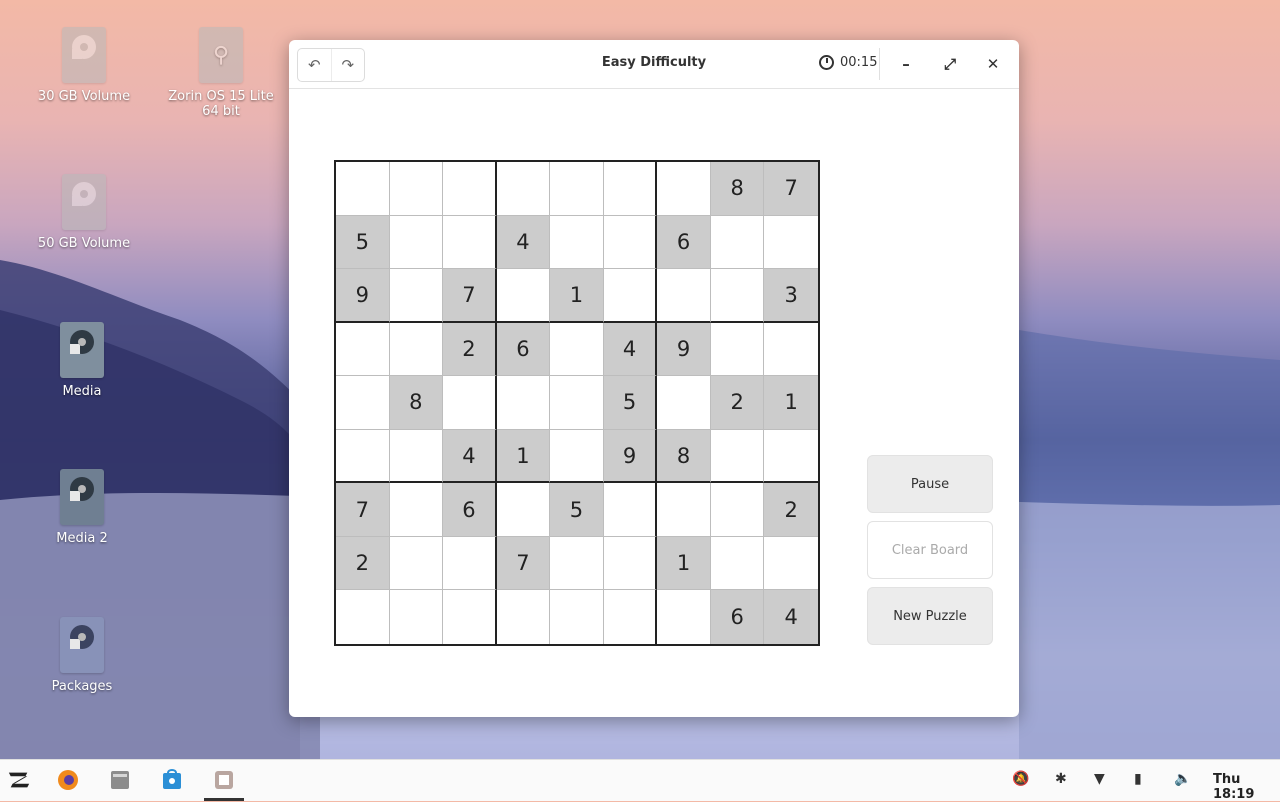 This screenshot has height=802, width=1280. What do you see at coordinates (791, 296) in the screenshot?
I see `sudoku-cell: 3` at bounding box center [791, 296].